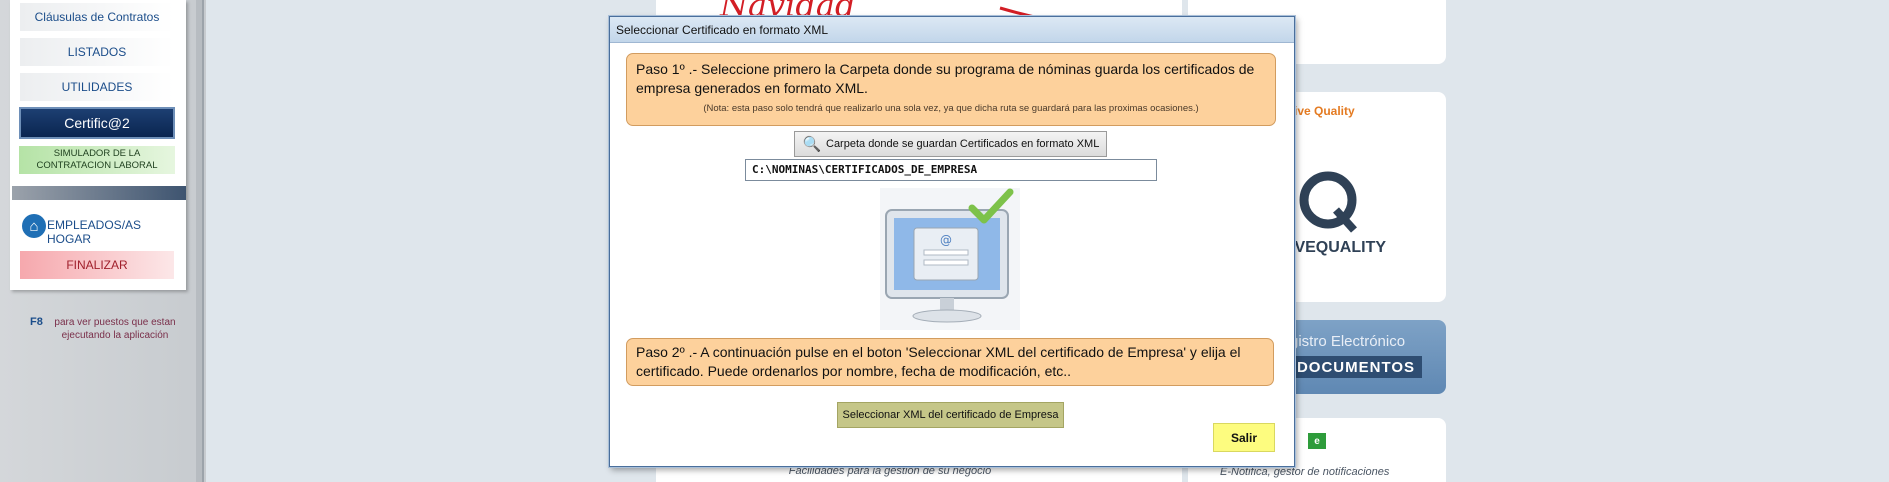 The width and height of the screenshot is (1889, 482). I want to click on certificate-monitor-illustration: @, so click(950, 259).